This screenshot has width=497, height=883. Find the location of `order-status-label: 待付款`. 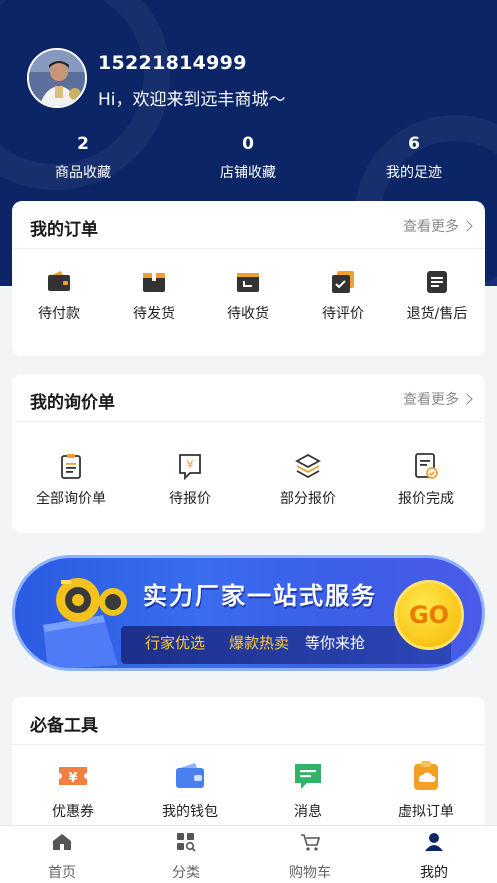

order-status-label: 待付款 is located at coordinates (59, 314).